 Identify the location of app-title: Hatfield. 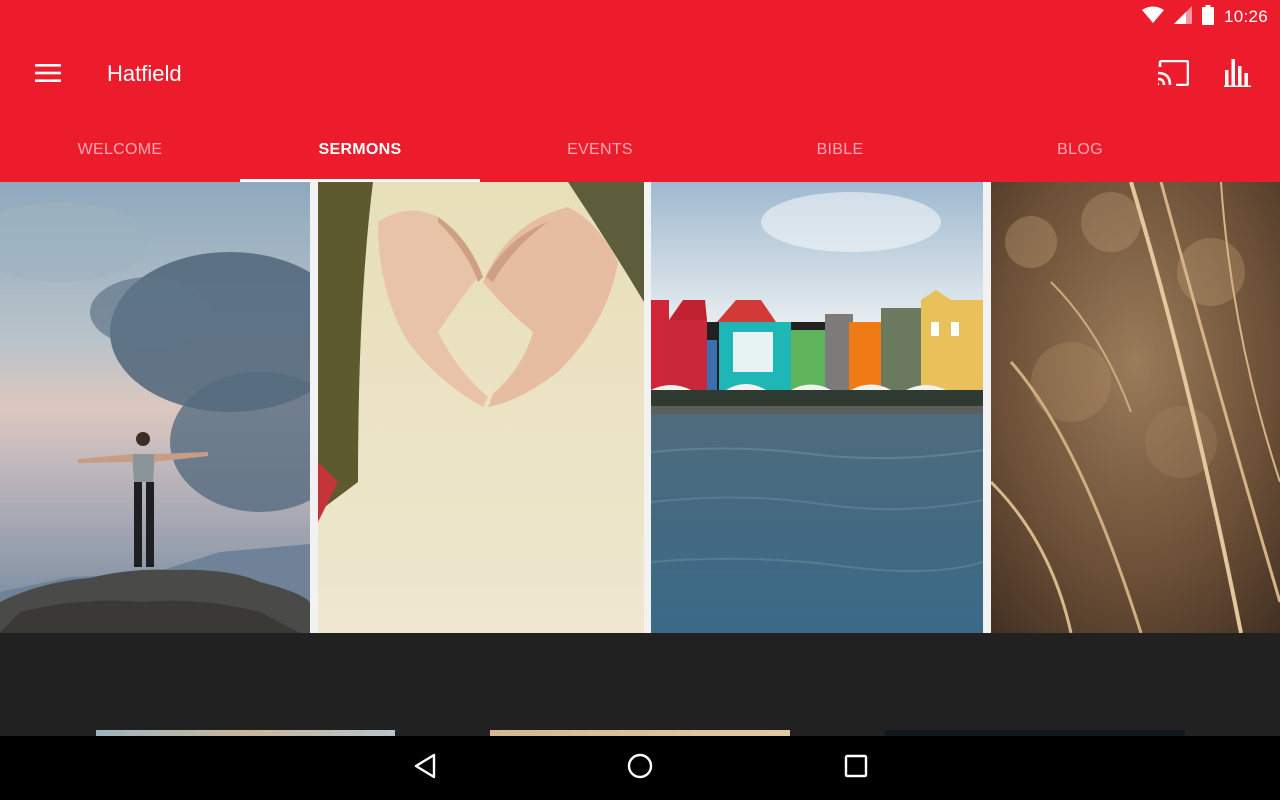
(144, 73).